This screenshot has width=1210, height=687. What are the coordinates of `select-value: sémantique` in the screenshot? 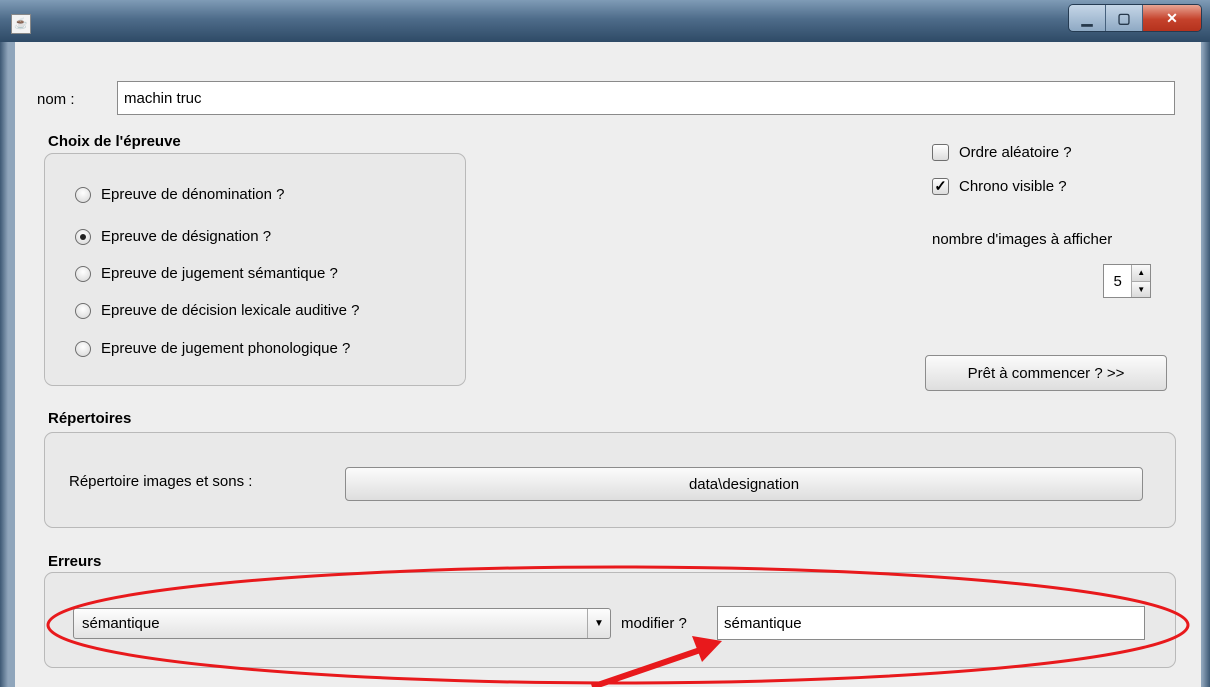 It's located at (121, 623).